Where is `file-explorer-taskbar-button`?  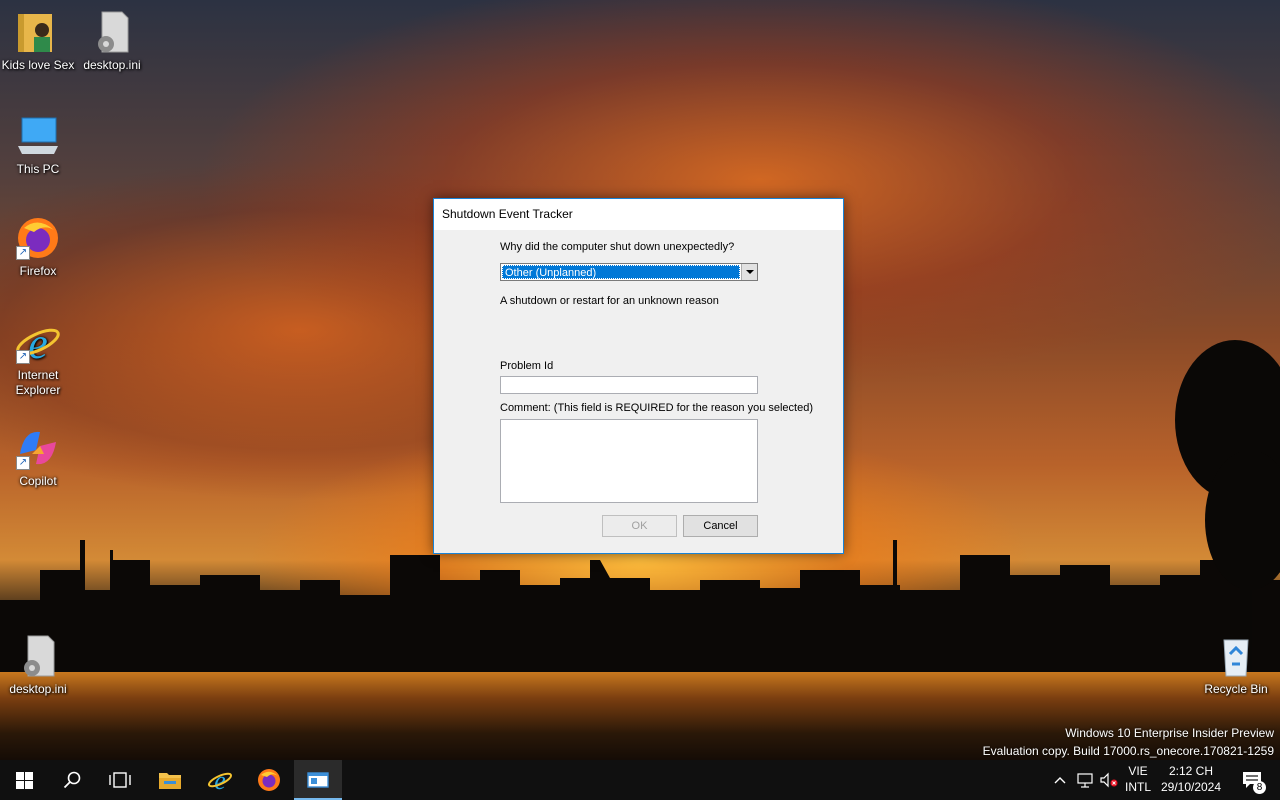 file-explorer-taskbar-button is located at coordinates (170, 780).